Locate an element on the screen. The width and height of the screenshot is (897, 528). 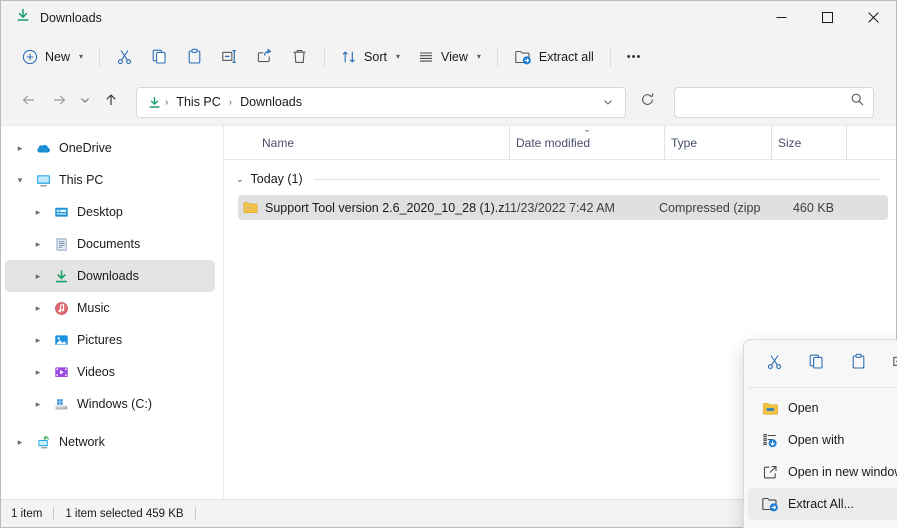
status-divider is located at coordinates (54, 513).